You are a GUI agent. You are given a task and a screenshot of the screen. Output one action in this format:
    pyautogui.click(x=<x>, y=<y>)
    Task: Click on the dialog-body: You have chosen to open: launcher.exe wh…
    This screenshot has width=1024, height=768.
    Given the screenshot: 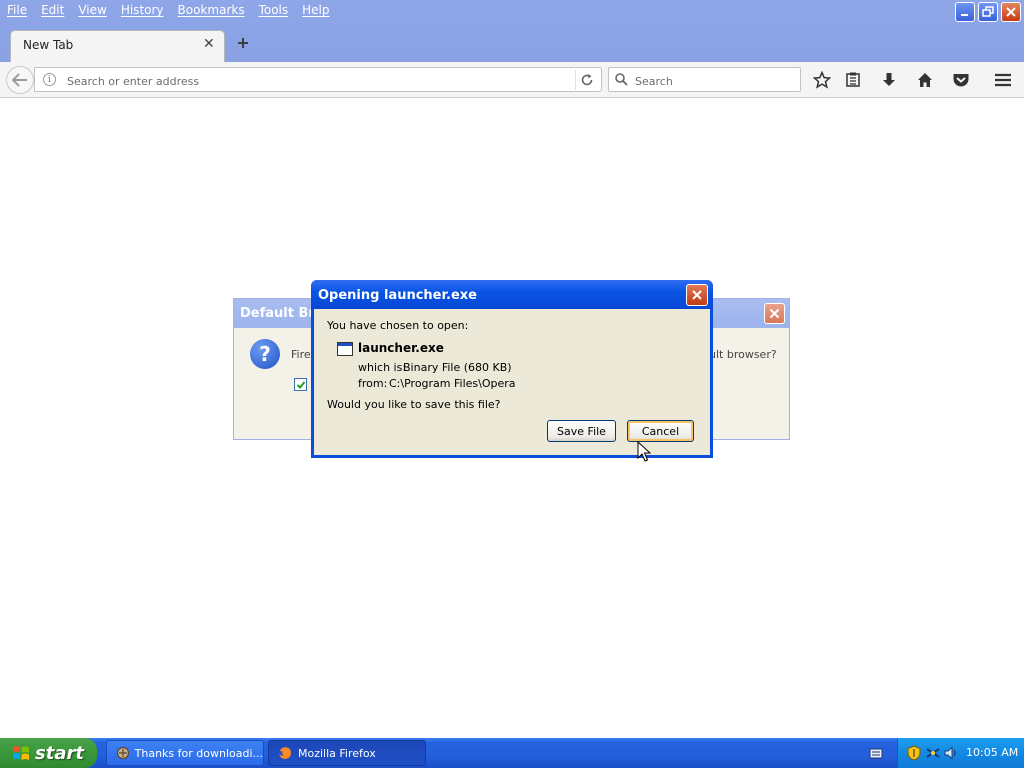 What is the action you would take?
    pyautogui.click(x=512, y=382)
    